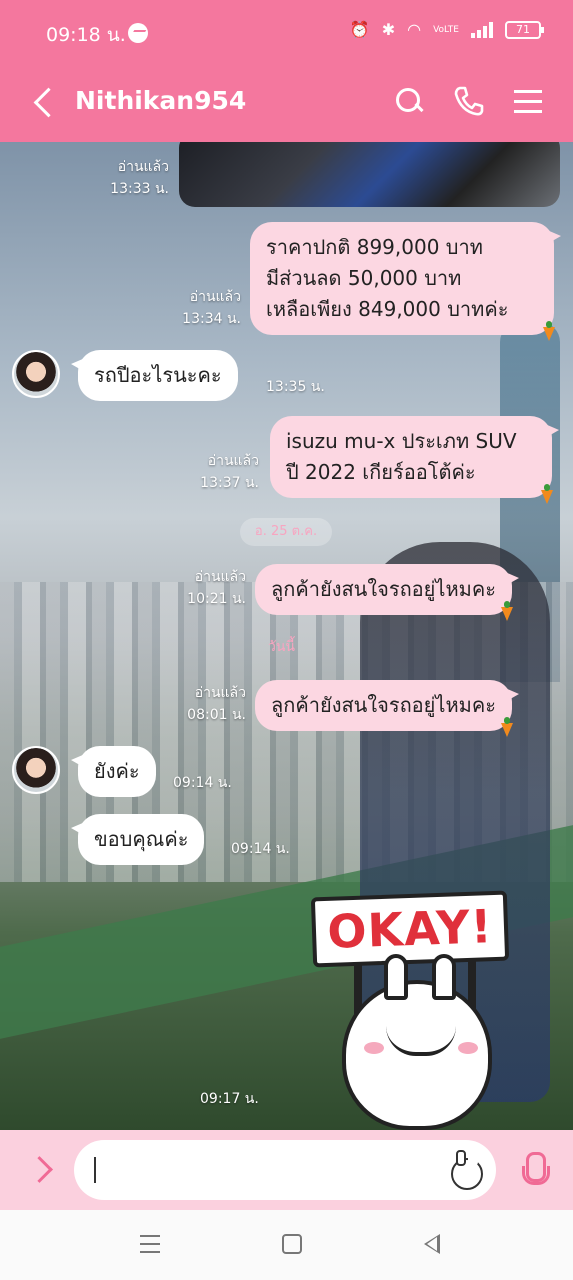 This screenshot has width=573, height=1280. I want to click on message-text: รถปีอะไรนะคะ, so click(158, 375).